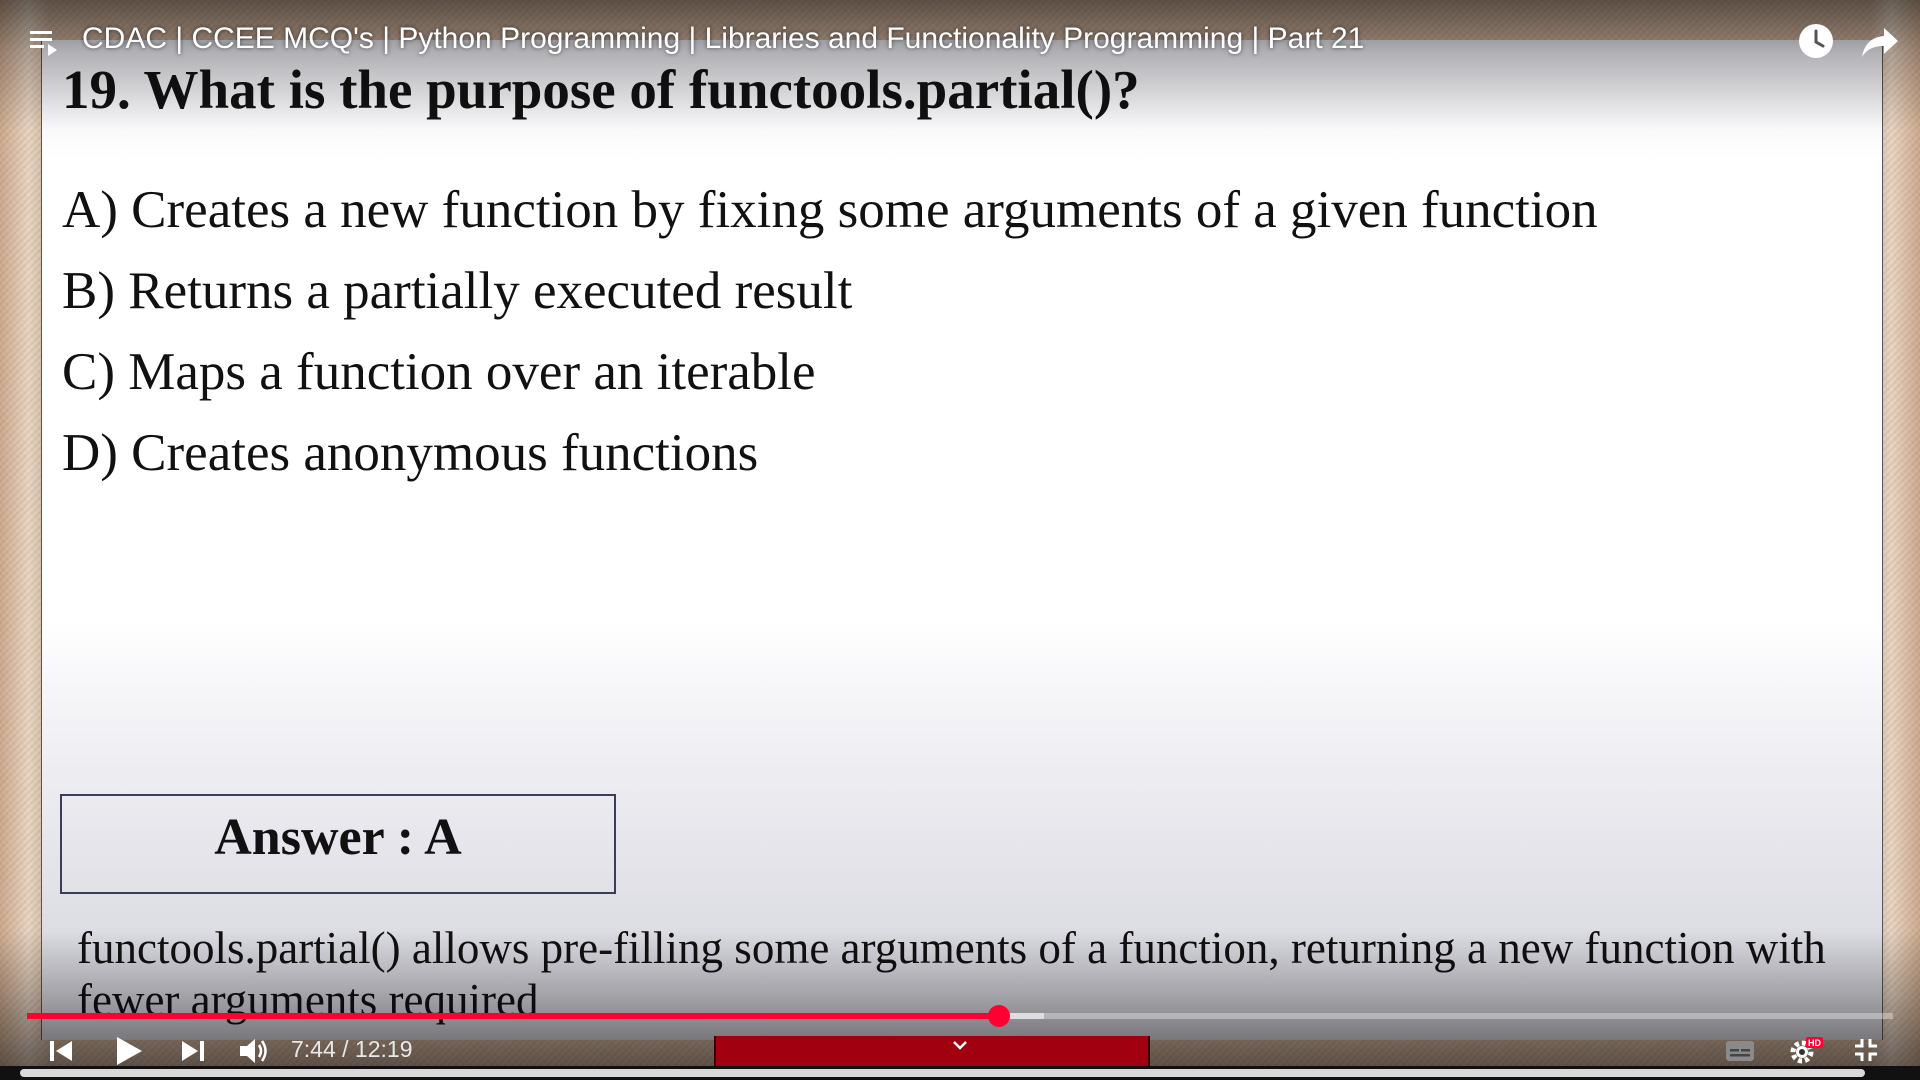 This screenshot has height=1080, width=1920. I want to click on volume-icon, so click(254, 1051).